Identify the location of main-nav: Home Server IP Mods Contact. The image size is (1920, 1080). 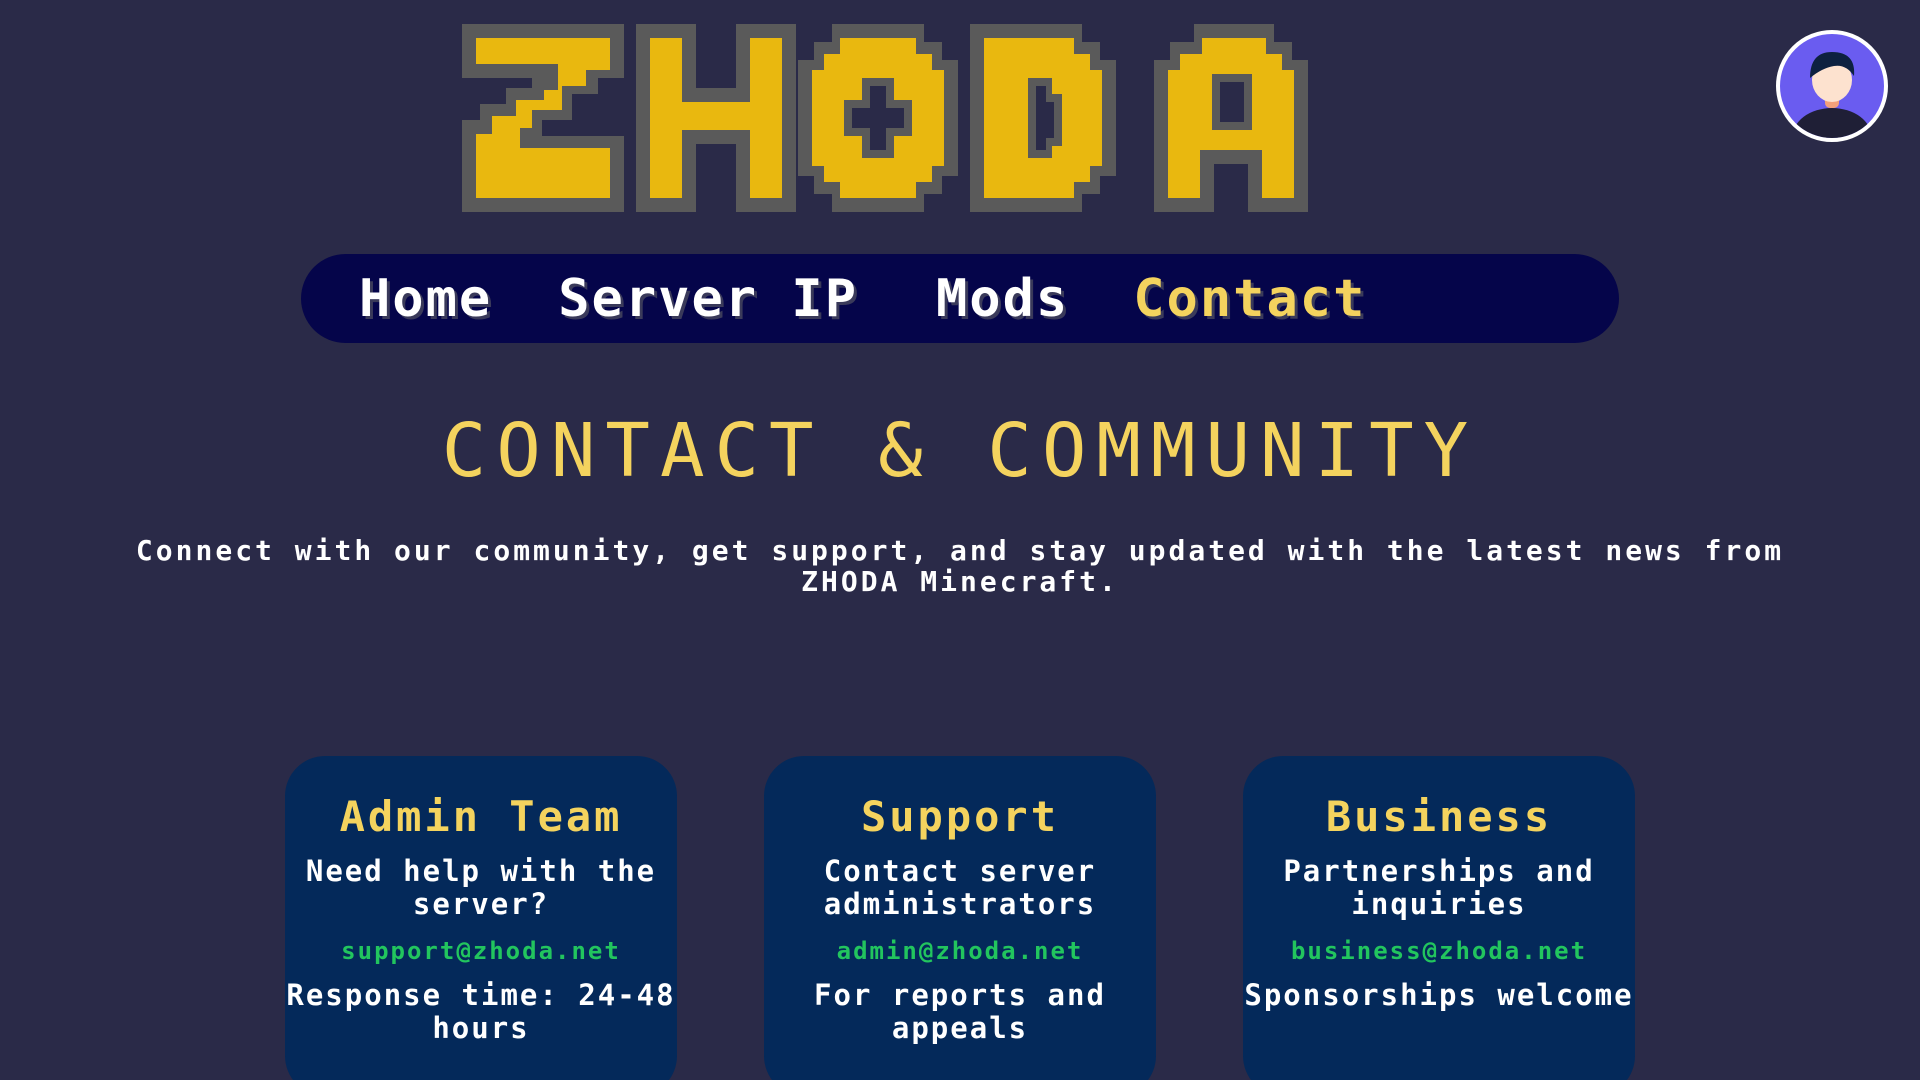
(960, 298).